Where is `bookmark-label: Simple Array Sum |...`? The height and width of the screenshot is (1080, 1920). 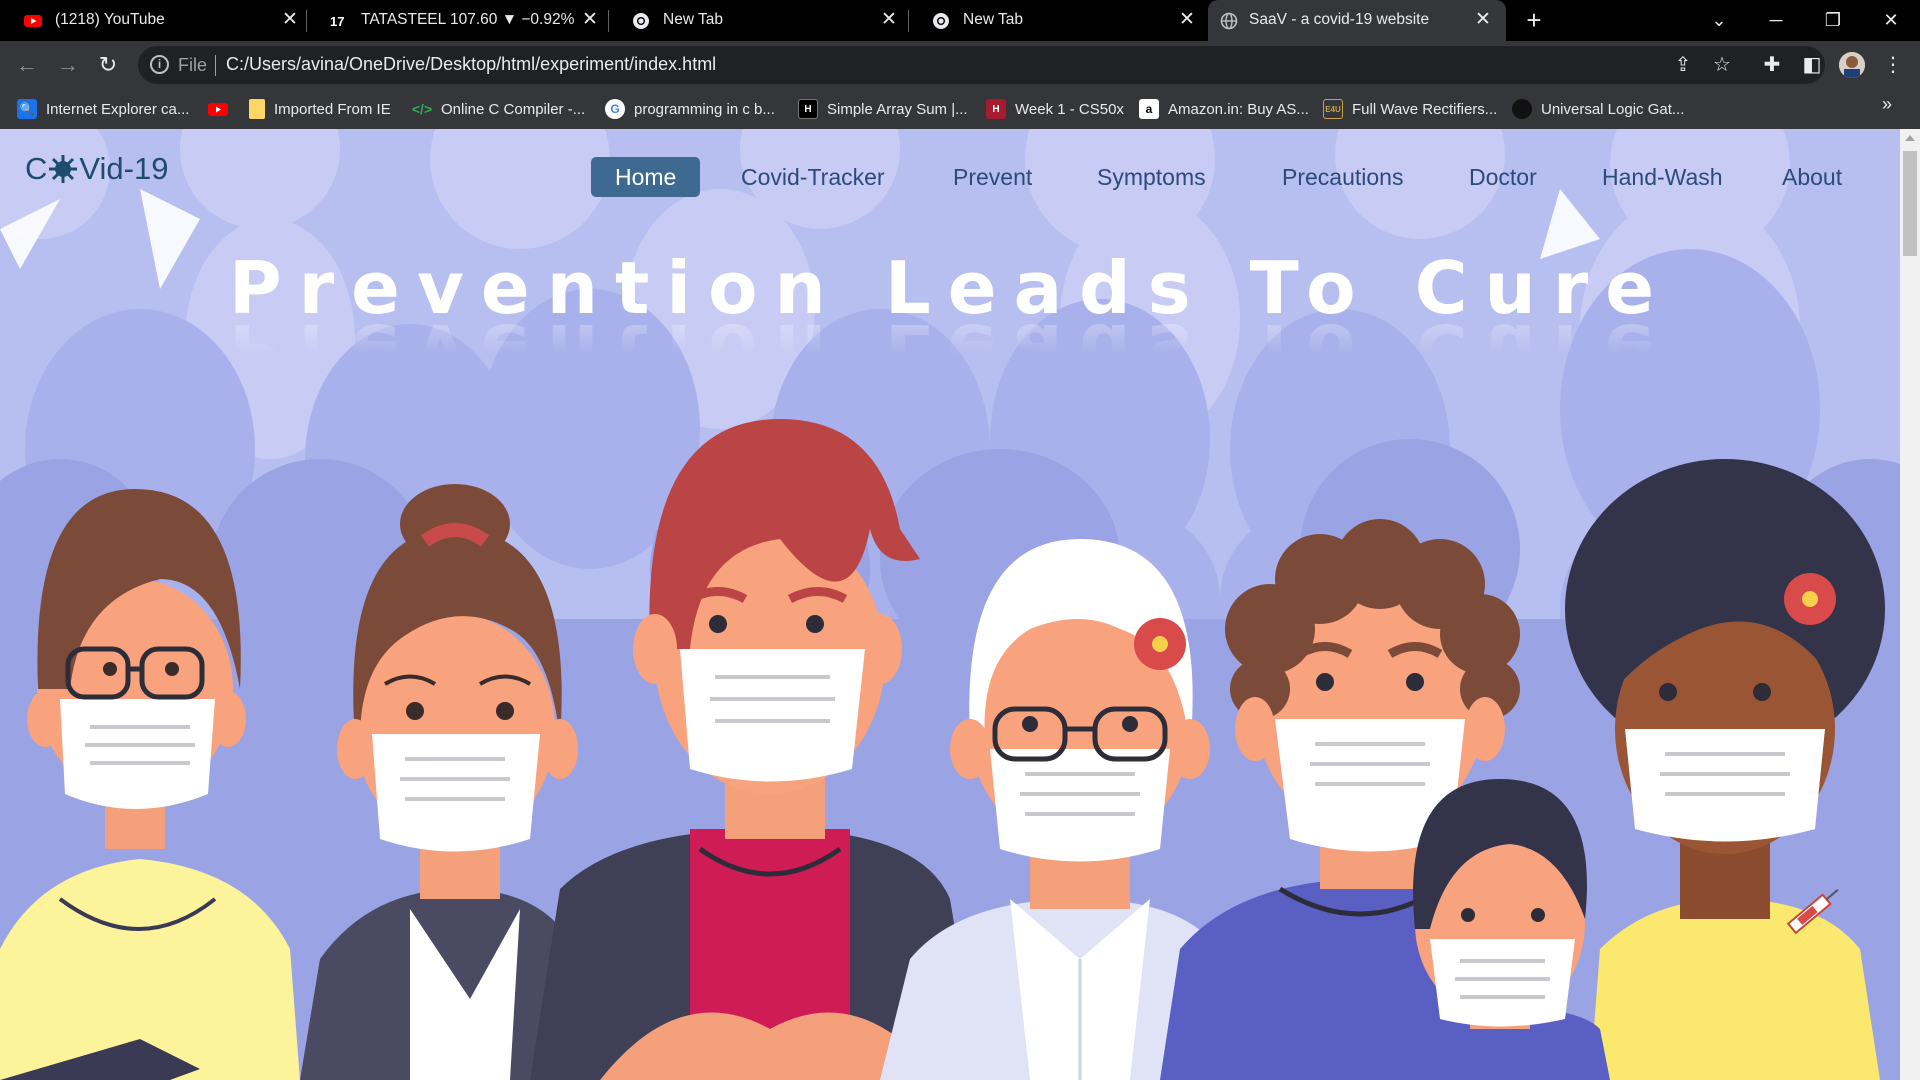
bookmark-label: Simple Array Sum |... is located at coordinates (897, 109).